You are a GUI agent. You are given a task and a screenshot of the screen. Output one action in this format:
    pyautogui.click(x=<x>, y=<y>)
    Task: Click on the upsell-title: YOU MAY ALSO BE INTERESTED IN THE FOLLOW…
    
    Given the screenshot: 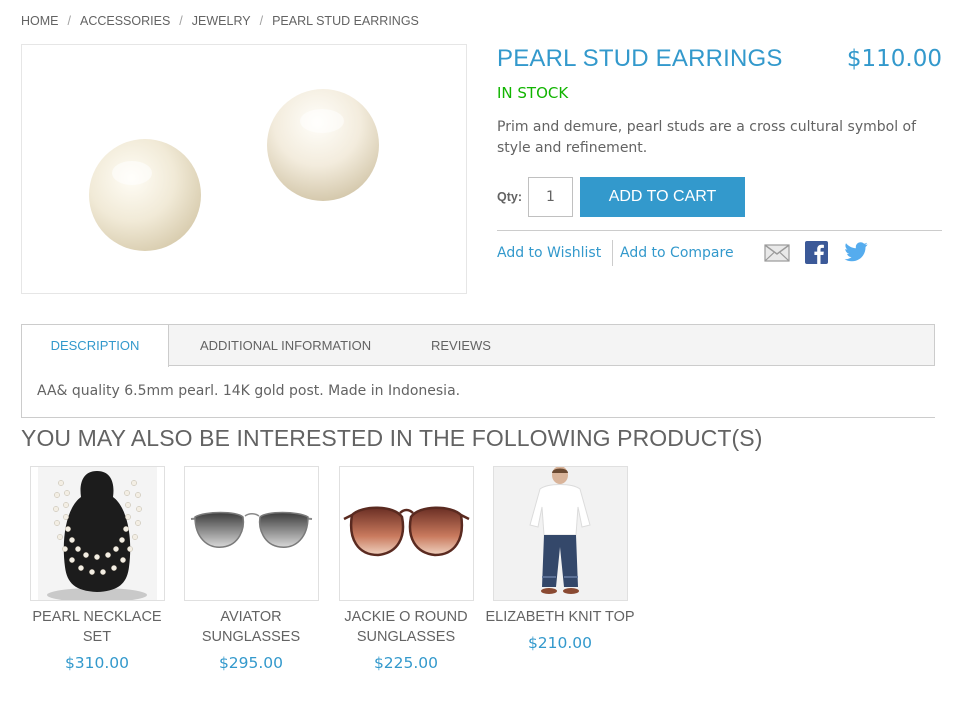 What is the action you would take?
    pyautogui.click(x=392, y=438)
    